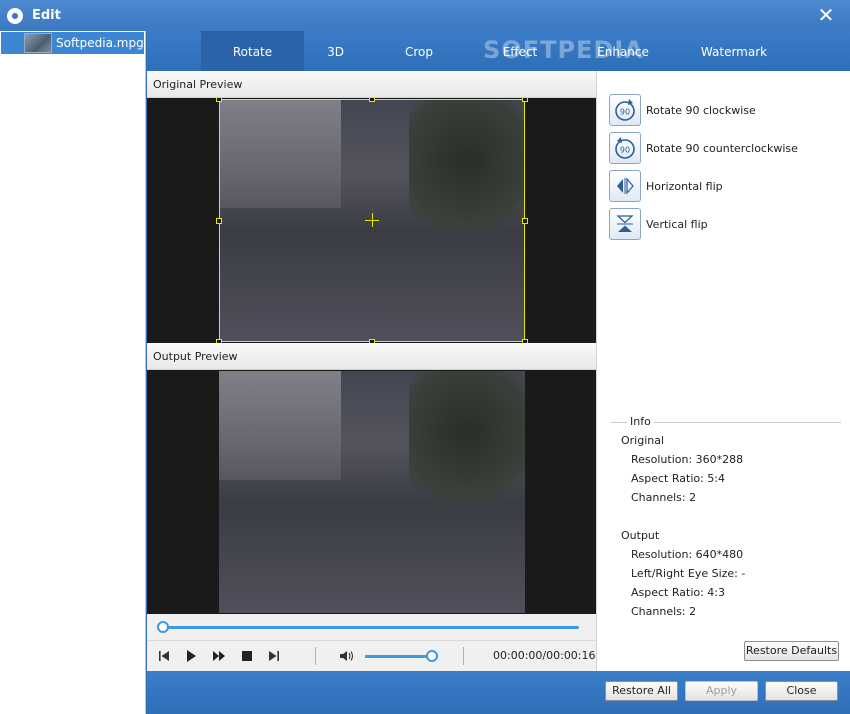  I want to click on original-heading: Original, so click(643, 440).